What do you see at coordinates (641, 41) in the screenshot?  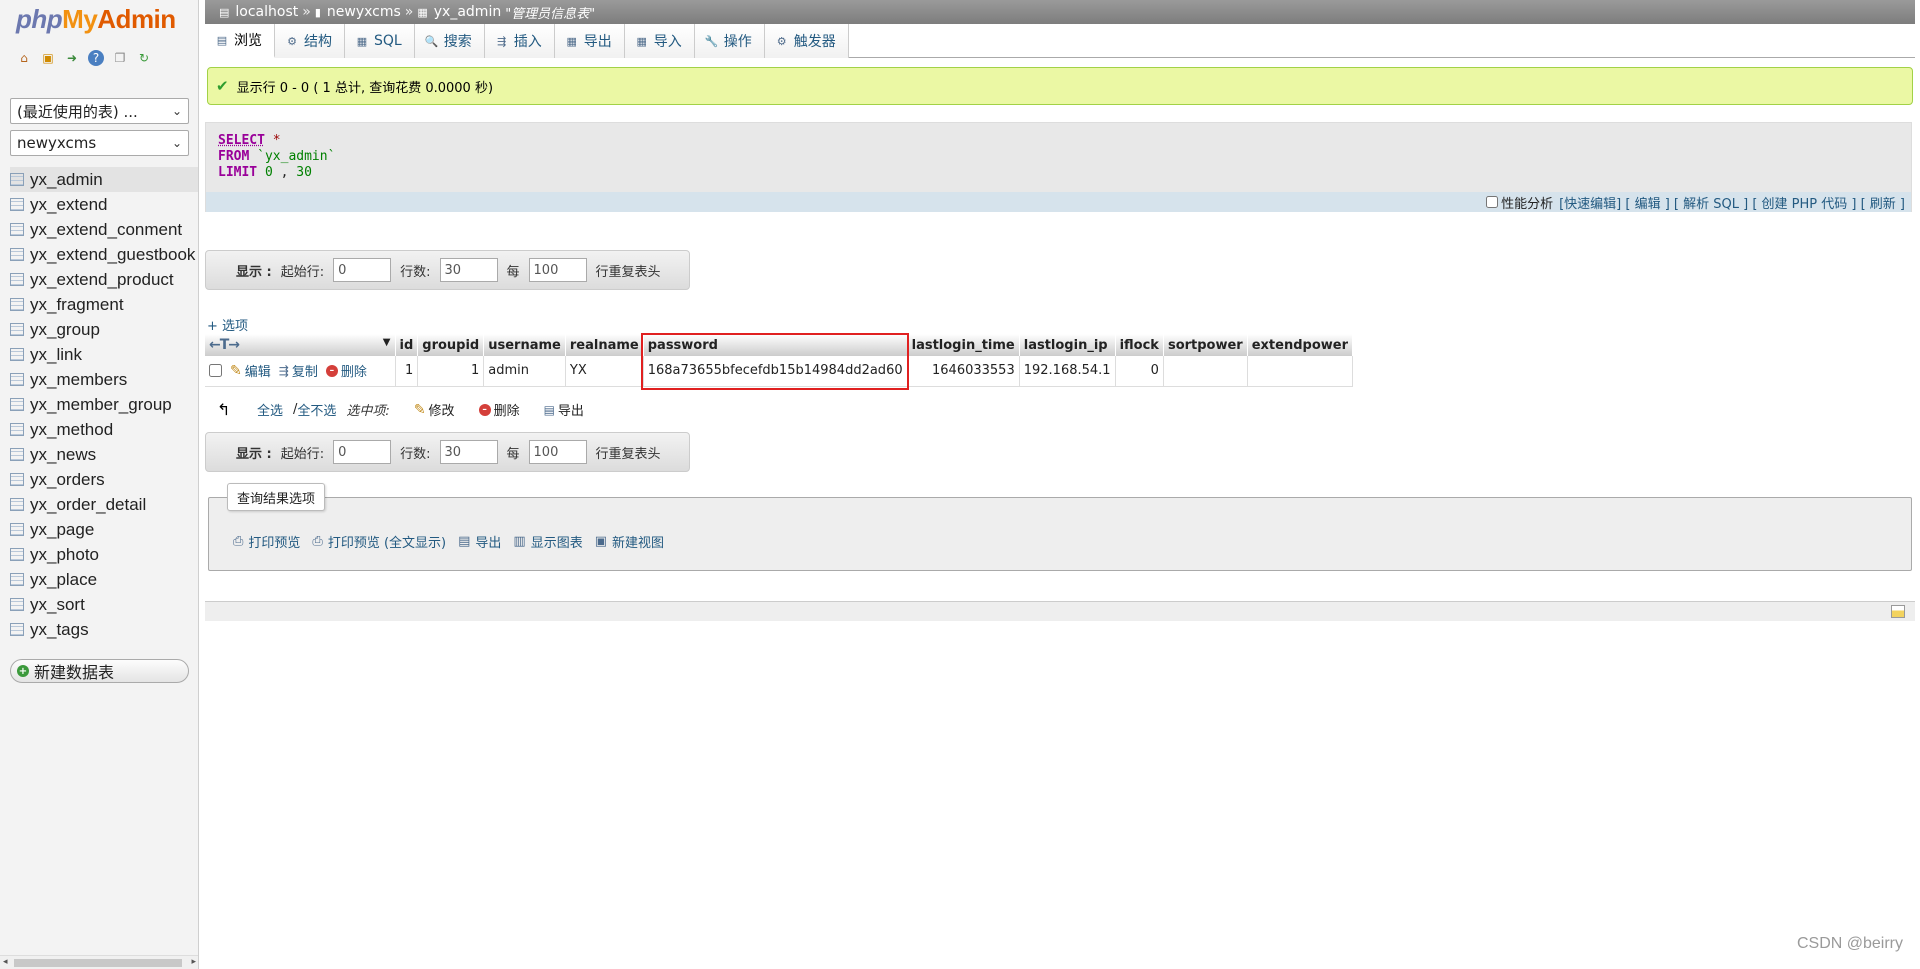 I see `import-icon: ▦` at bounding box center [641, 41].